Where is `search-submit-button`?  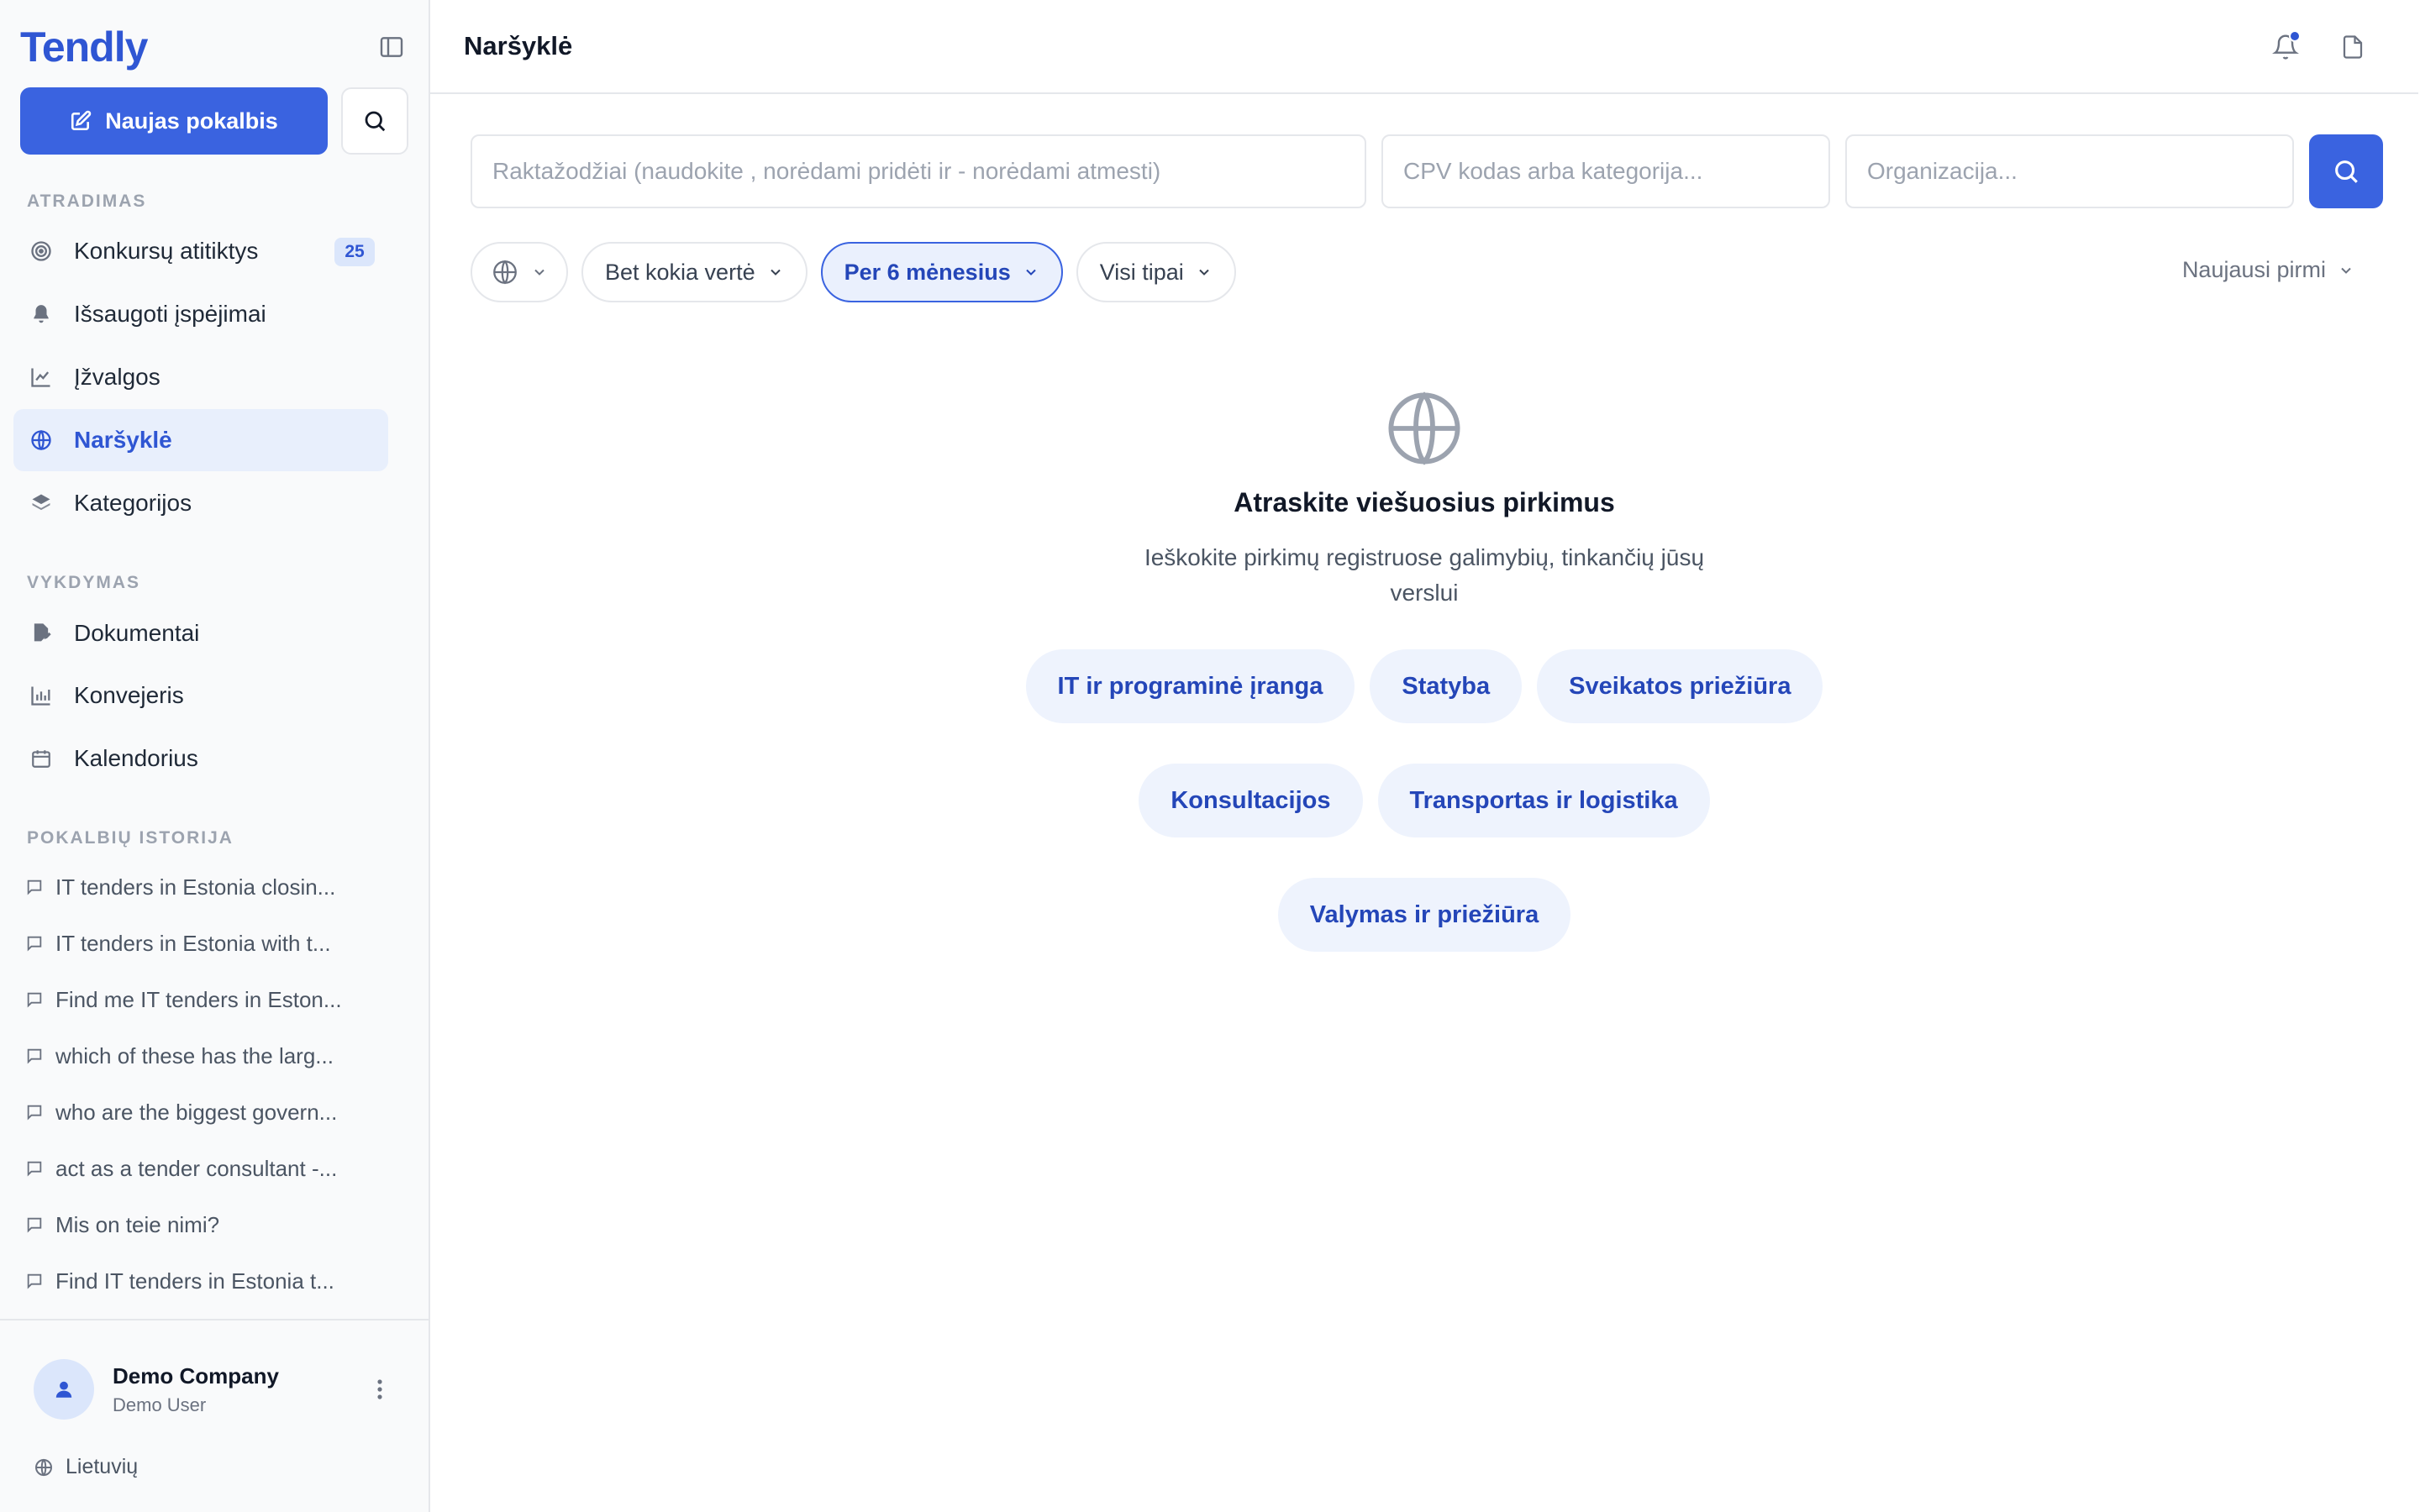 search-submit-button is located at coordinates (2346, 171).